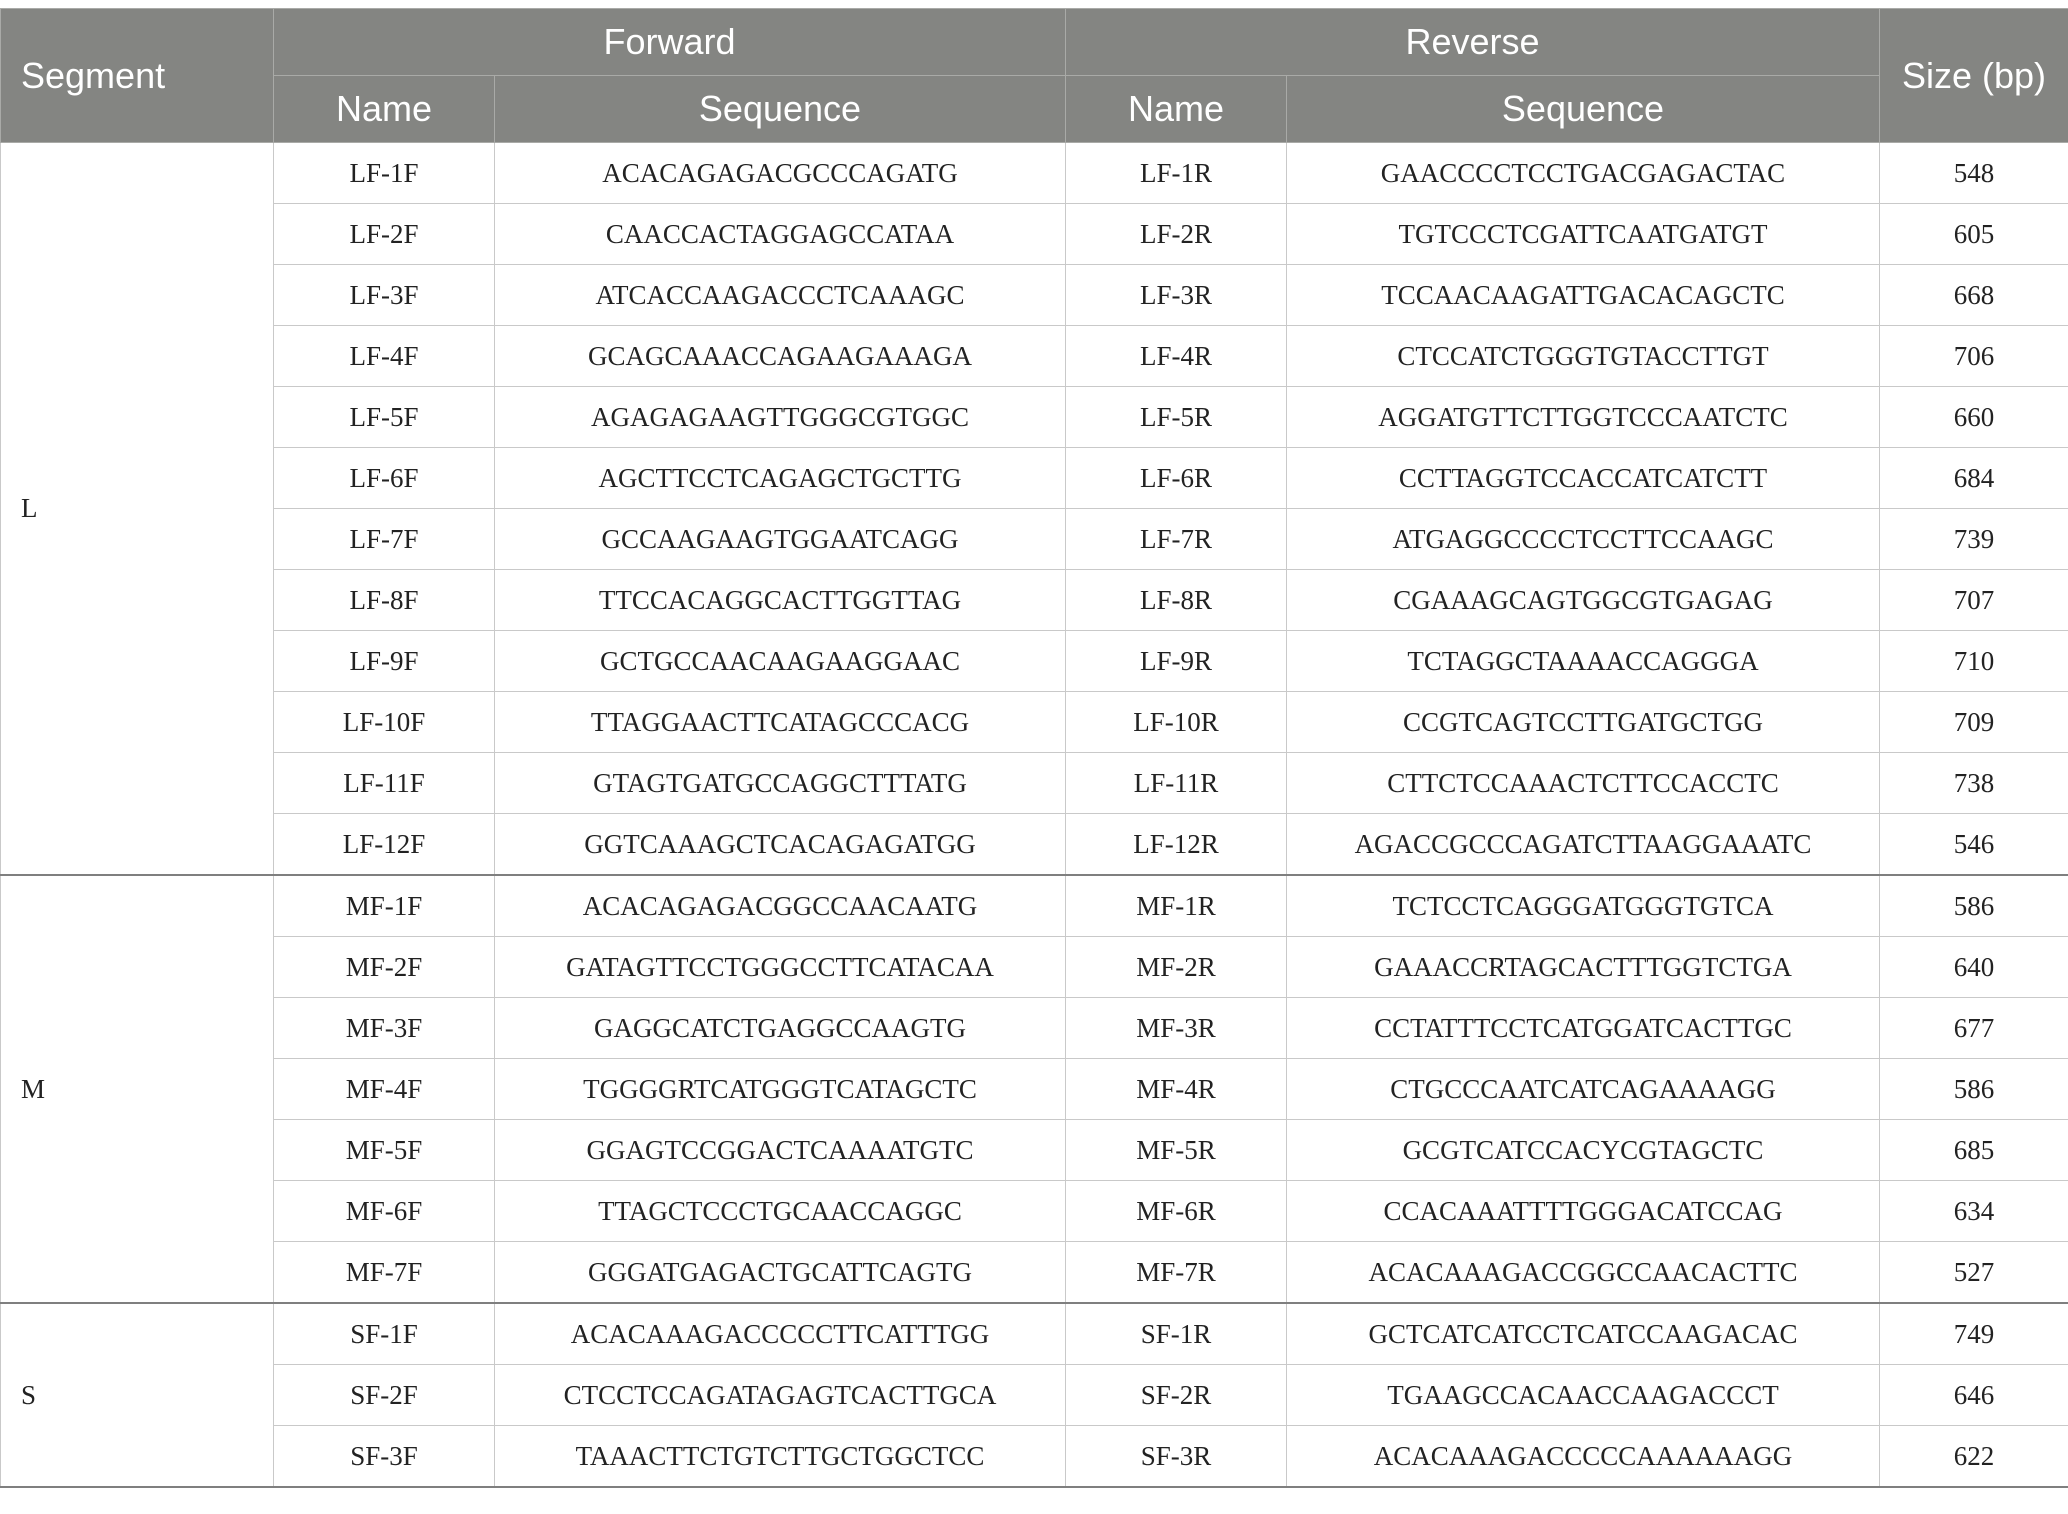 This screenshot has width=2068, height=1514. Describe the element at coordinates (780, 661) in the screenshot. I see `forward-sequence-cell: GCTGCCAACAAGAAGGAAC` at that location.